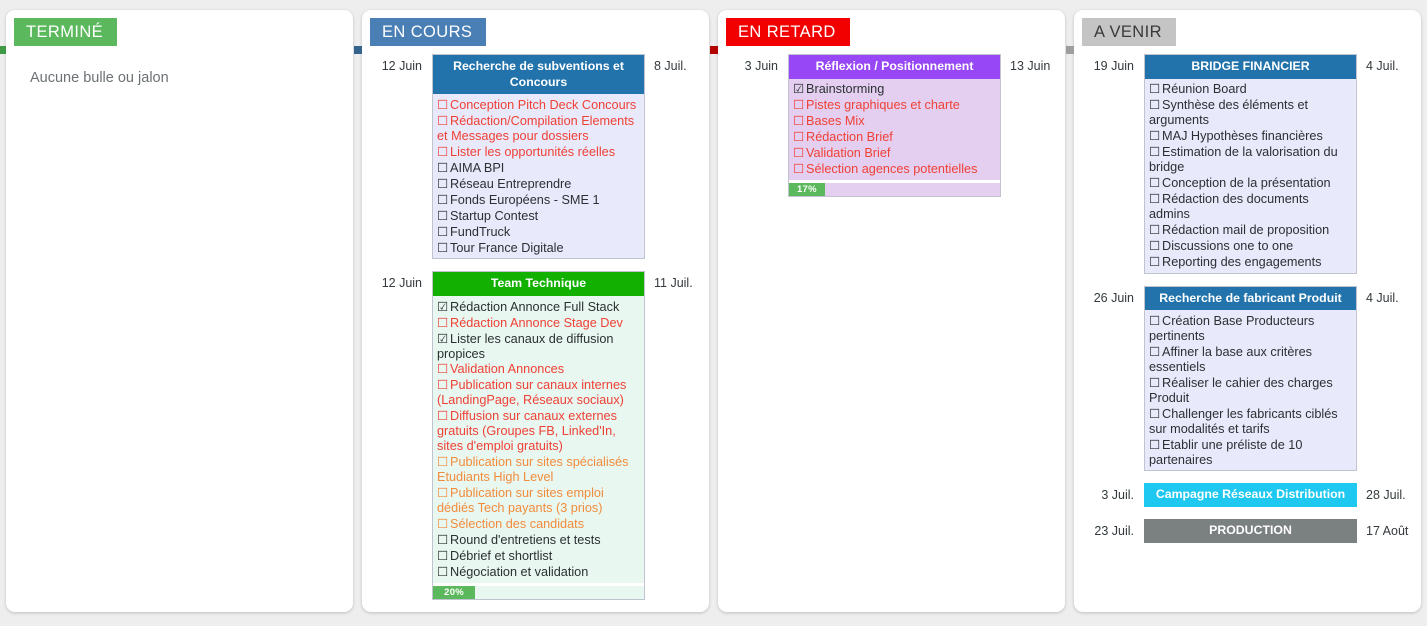  Describe the element at coordinates (1250, 247) in the screenshot. I see `checklist-item: ☐ Discussions one to one` at that location.